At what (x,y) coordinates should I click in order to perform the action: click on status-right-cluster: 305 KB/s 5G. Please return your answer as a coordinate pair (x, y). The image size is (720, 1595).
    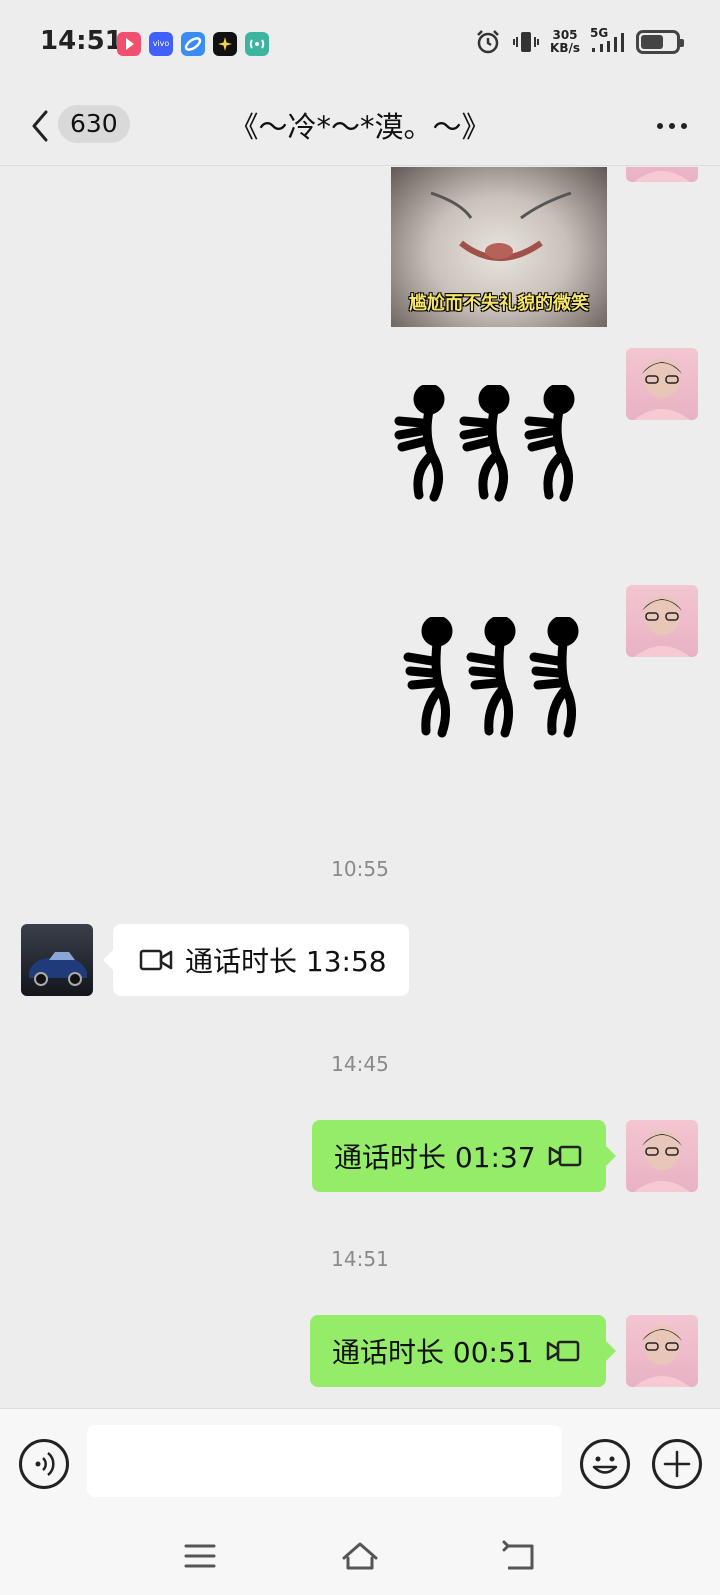
    Looking at the image, I should click on (579, 41).